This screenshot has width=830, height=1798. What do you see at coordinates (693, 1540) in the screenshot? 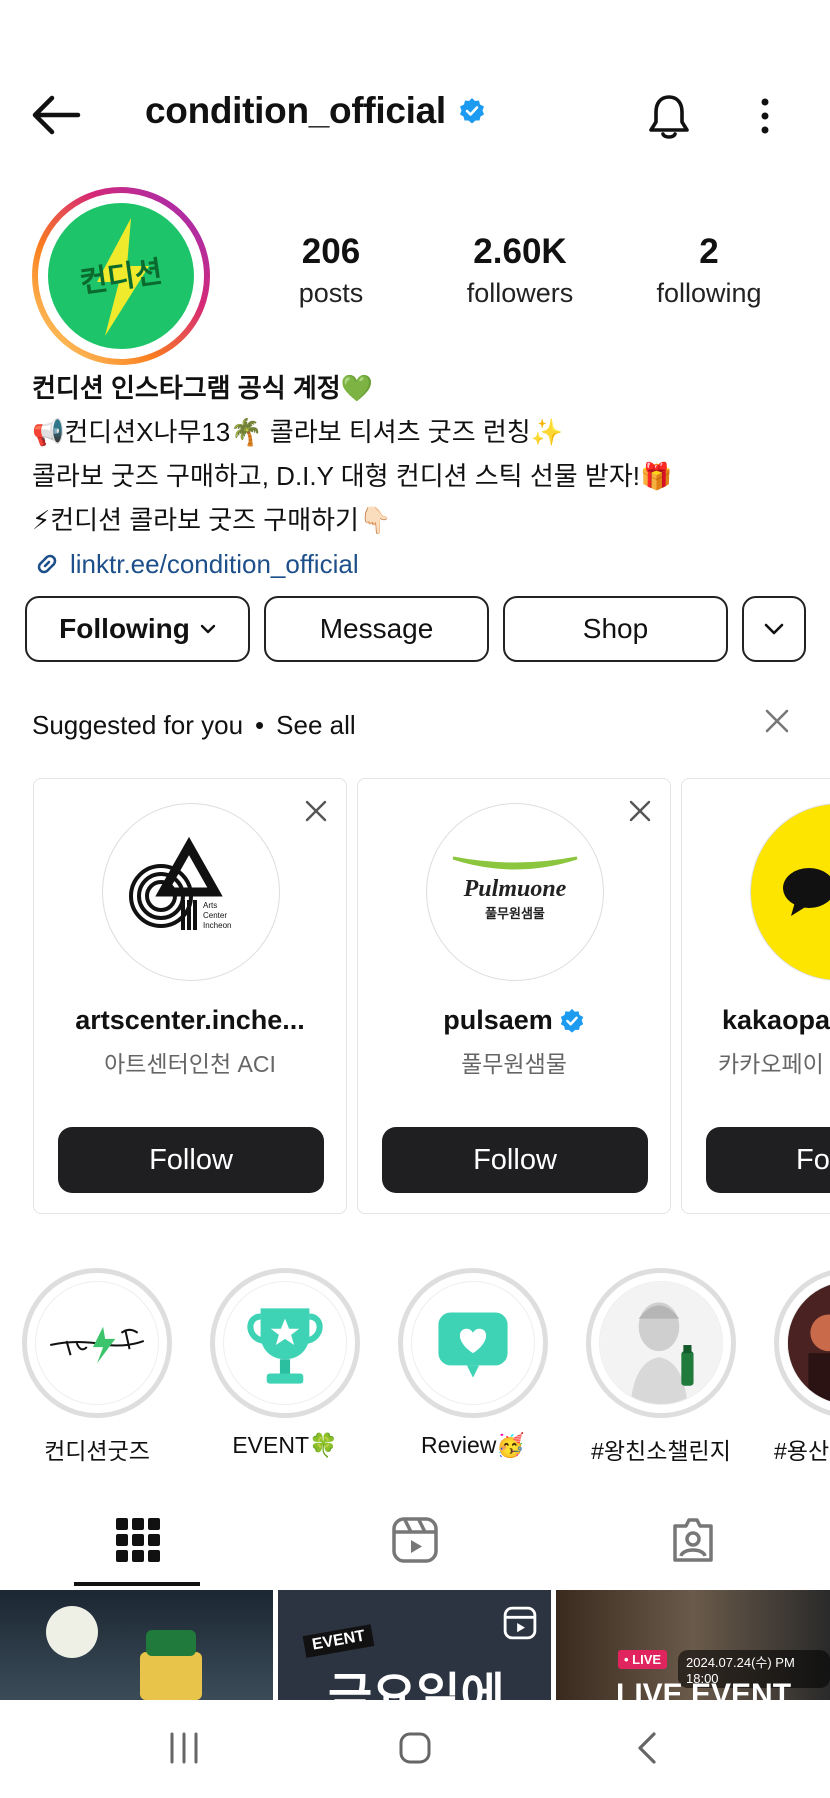
I see `tagged-tab-icon` at bounding box center [693, 1540].